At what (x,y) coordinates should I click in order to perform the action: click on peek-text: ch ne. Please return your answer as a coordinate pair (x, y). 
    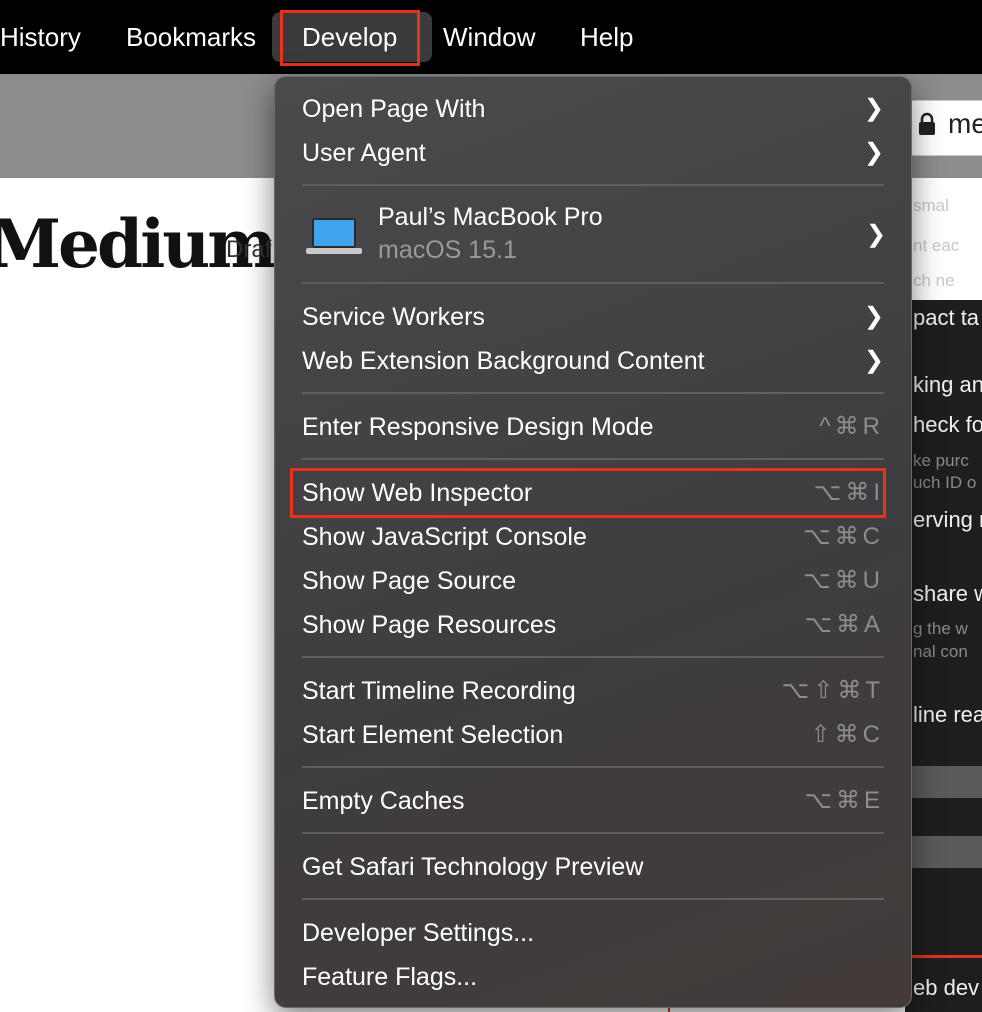
    Looking at the image, I should click on (934, 280).